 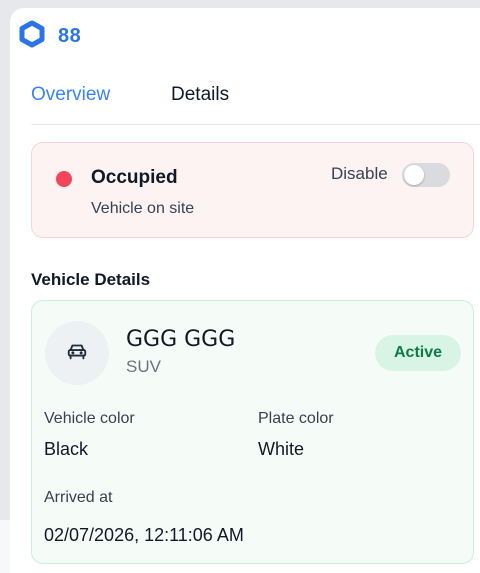 What do you see at coordinates (5, 546) in the screenshot?
I see `background-strip` at bounding box center [5, 546].